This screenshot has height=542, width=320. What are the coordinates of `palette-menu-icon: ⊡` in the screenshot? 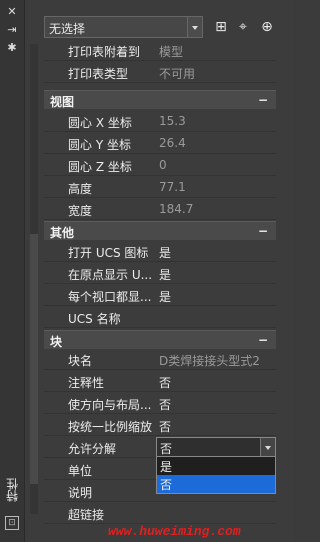 It's located at (12, 523).